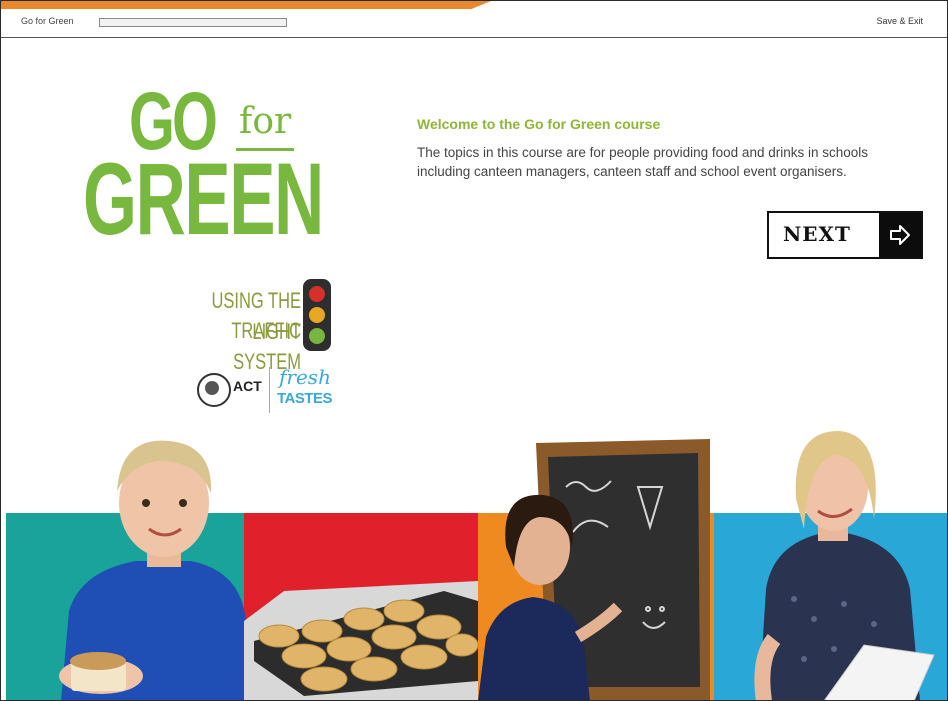 The height and width of the screenshot is (701, 948). Describe the element at coordinates (305, 398) in the screenshot. I see `tastes-logo-text: TASTES` at that location.